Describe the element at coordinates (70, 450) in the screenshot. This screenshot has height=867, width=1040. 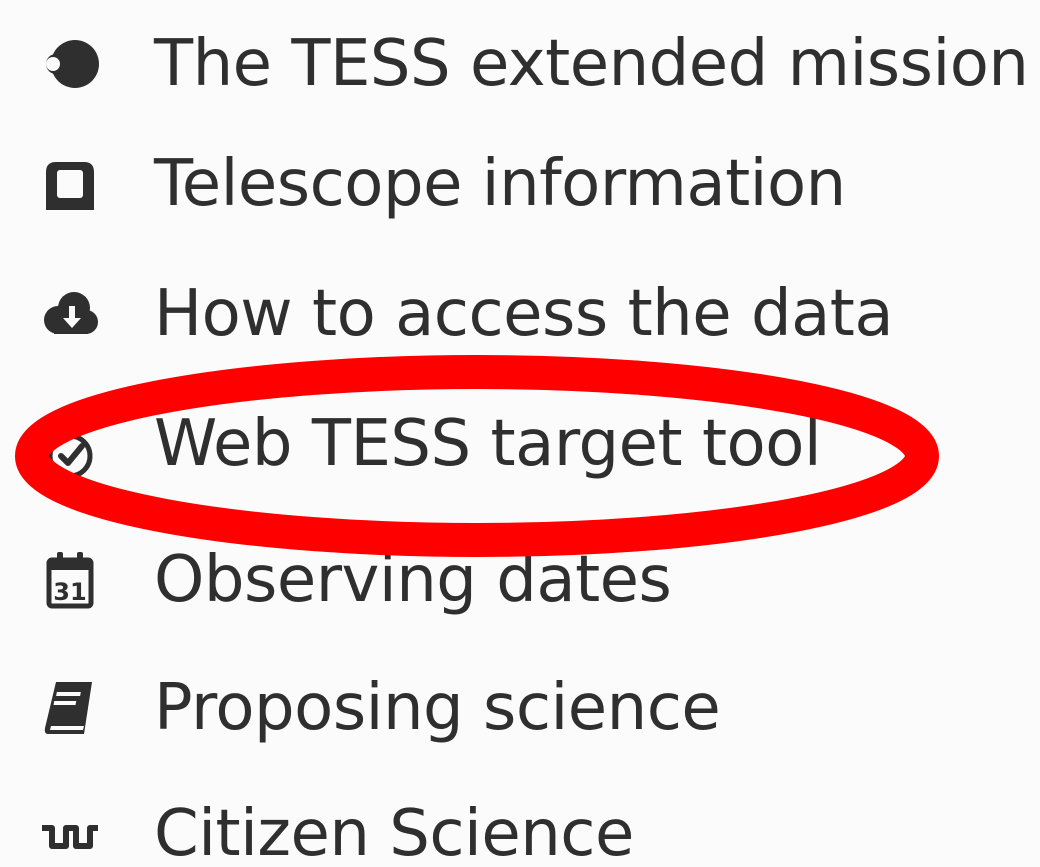
I see `check-circle-icon` at that location.